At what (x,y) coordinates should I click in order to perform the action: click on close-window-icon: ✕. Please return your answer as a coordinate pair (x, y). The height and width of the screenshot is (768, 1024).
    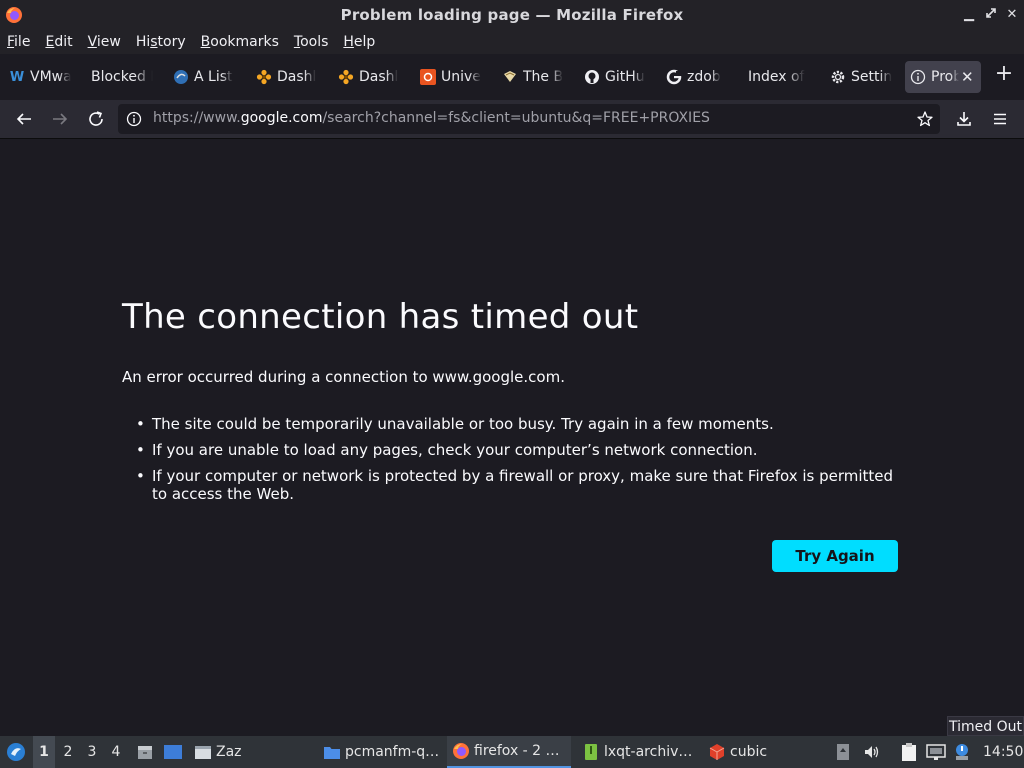
    Looking at the image, I should click on (1012, 15).